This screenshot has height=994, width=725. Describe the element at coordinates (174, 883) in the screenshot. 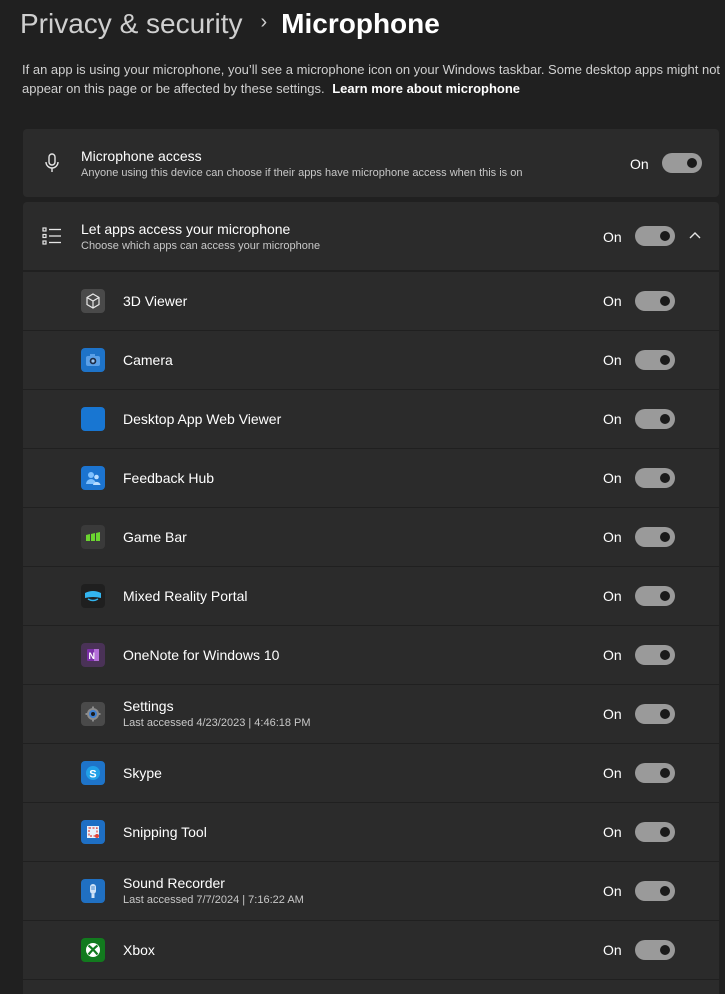

I see `app-name: Sound Recorder` at that location.